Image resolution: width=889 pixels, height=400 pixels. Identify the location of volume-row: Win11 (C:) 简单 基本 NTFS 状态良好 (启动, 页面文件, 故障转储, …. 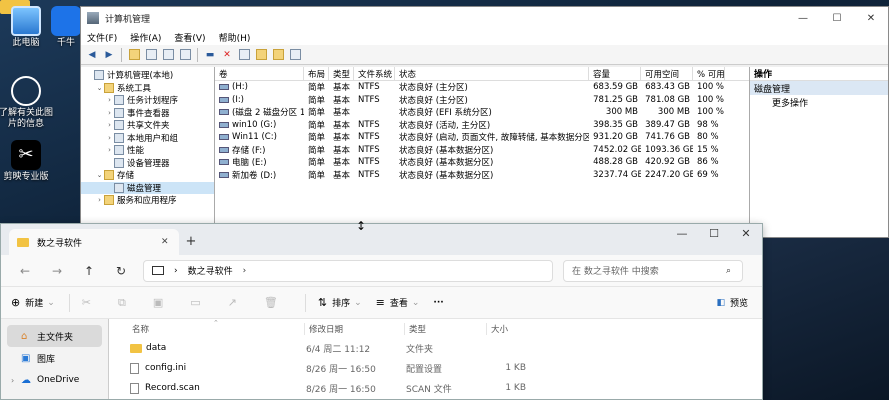
(482, 137).